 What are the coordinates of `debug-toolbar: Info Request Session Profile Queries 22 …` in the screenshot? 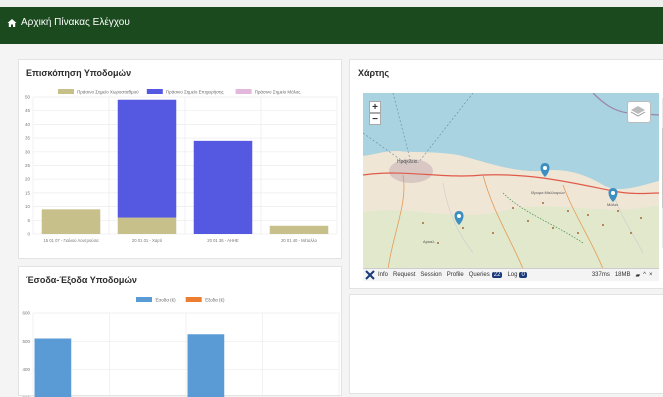 It's located at (511, 274).